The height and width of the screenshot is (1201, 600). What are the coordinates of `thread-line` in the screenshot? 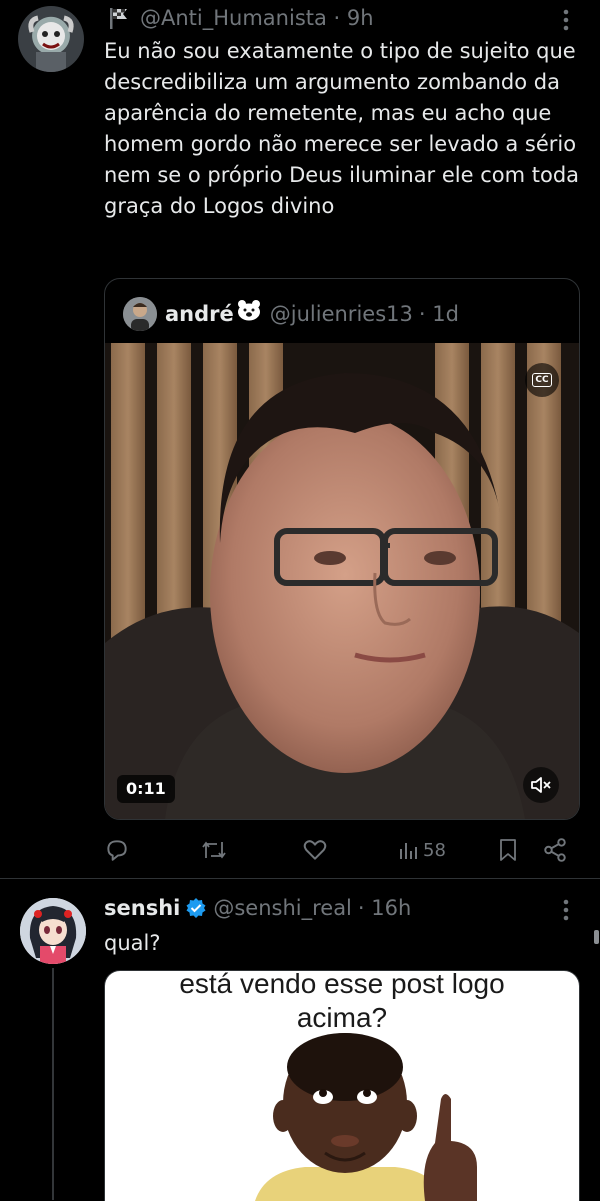 It's located at (53, 1084).